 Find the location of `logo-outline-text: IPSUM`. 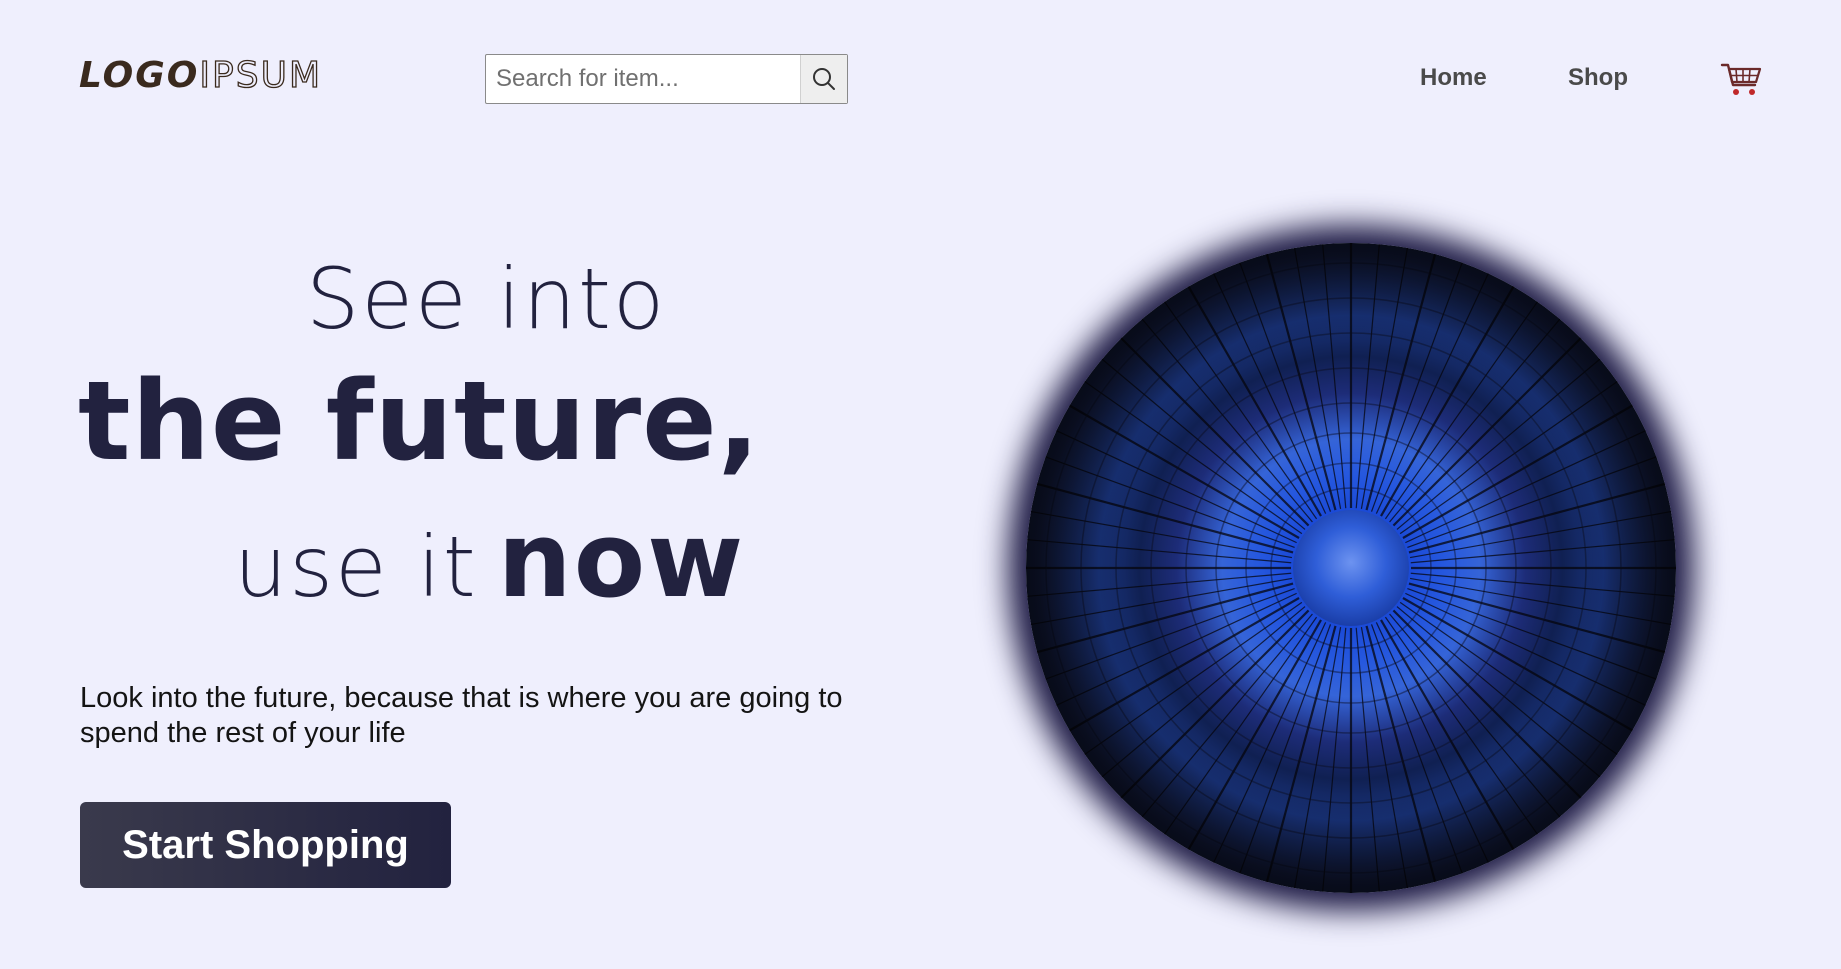

logo-outline-text: IPSUM is located at coordinates (261, 75).